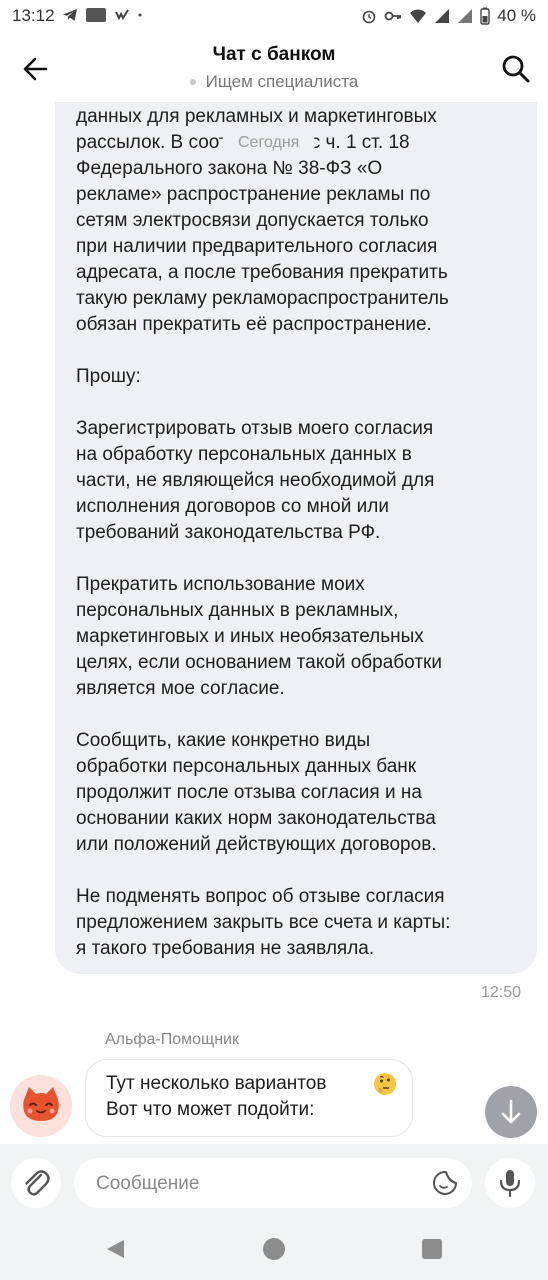  I want to click on arrow-down-icon, so click(511, 1111).